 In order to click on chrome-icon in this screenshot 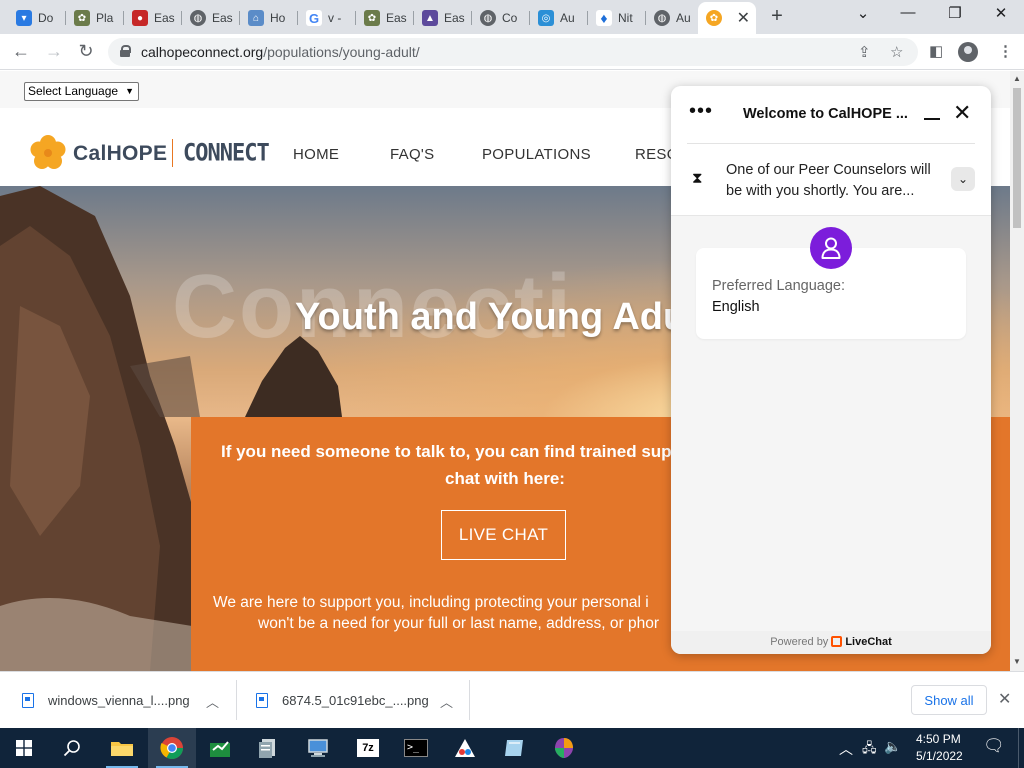, I will do `click(172, 748)`.